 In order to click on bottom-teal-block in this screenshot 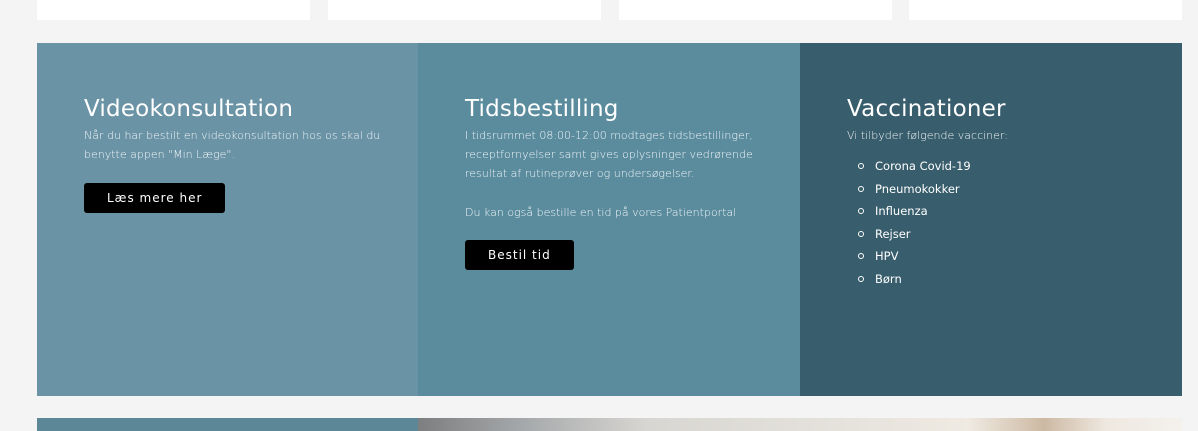, I will do `click(227, 424)`.